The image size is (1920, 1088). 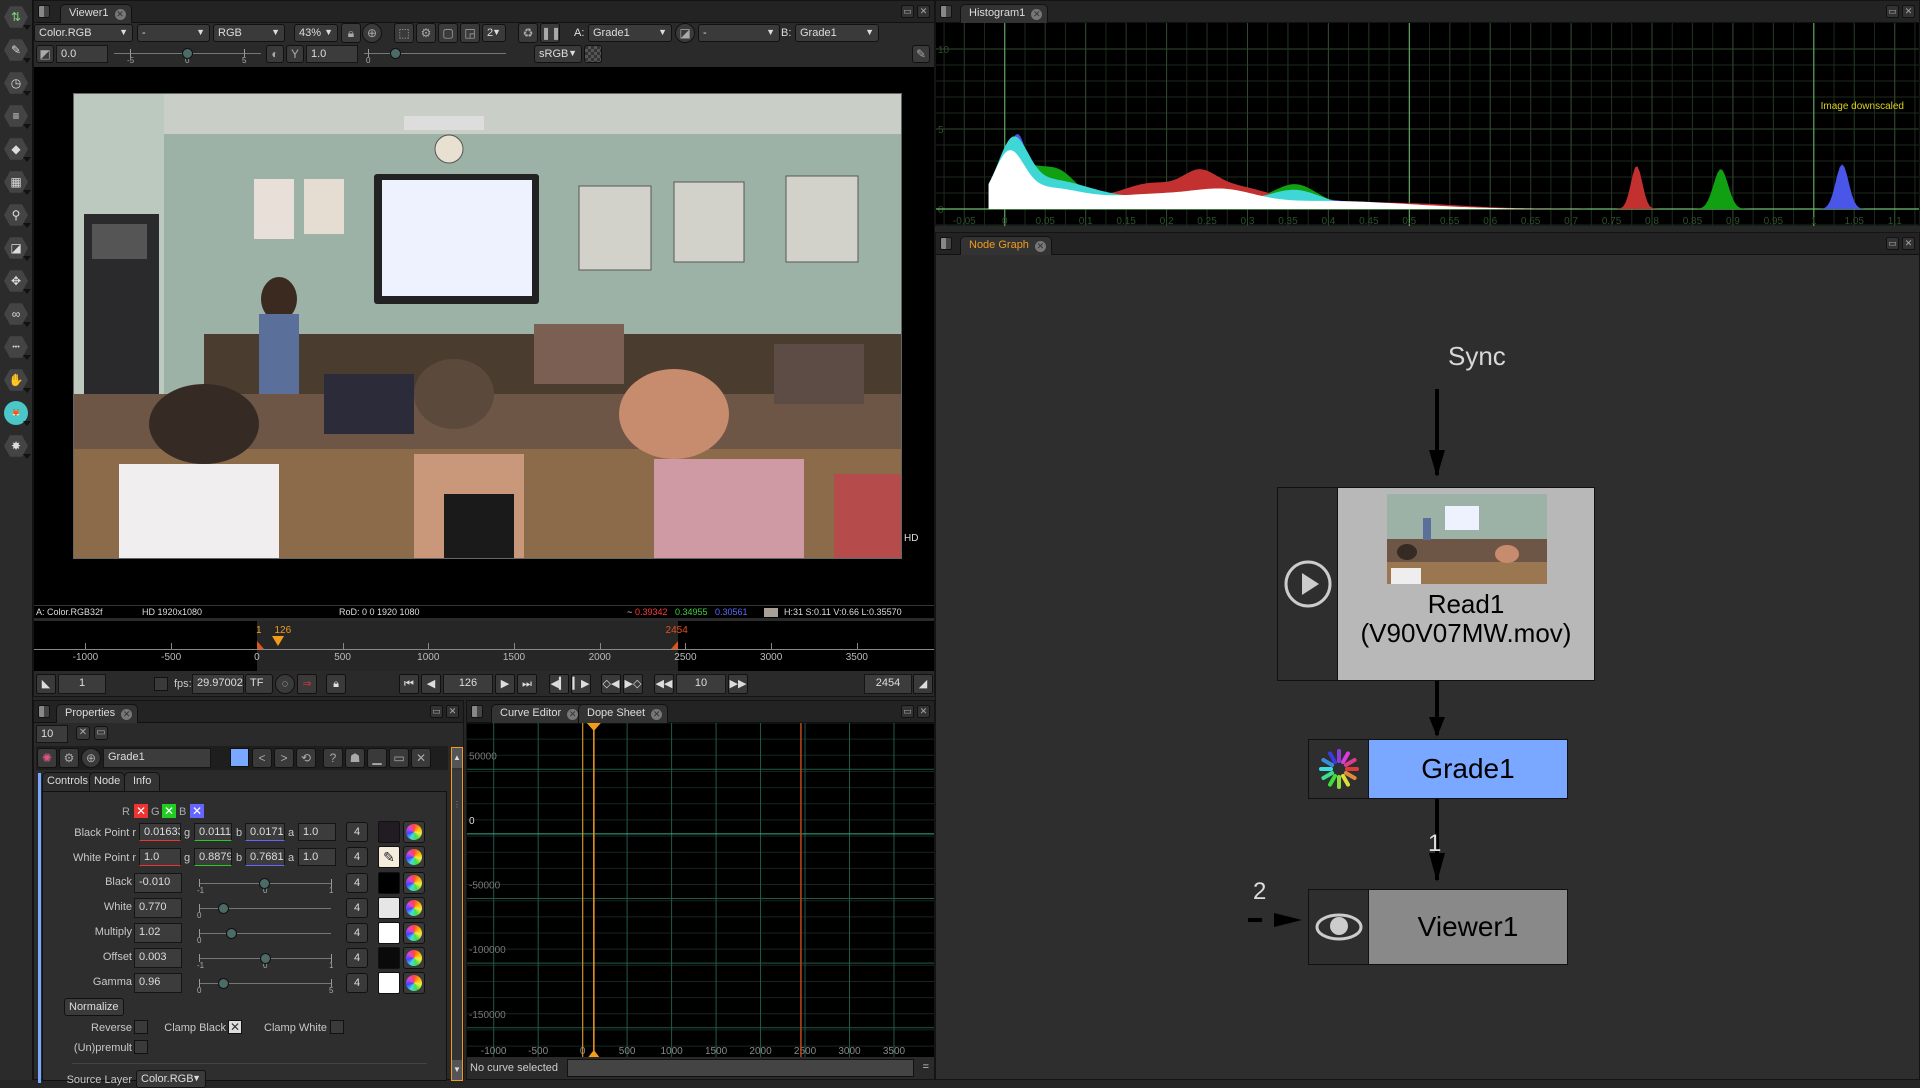 What do you see at coordinates (1438, 927) in the screenshot?
I see `node-viewer1: Viewer1` at bounding box center [1438, 927].